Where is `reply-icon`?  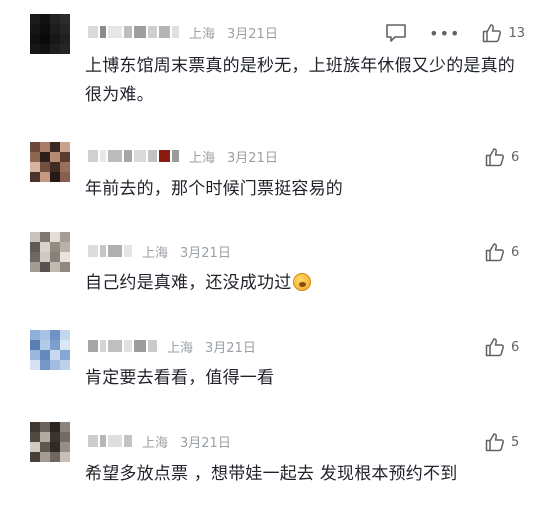
reply-icon is located at coordinates (396, 33).